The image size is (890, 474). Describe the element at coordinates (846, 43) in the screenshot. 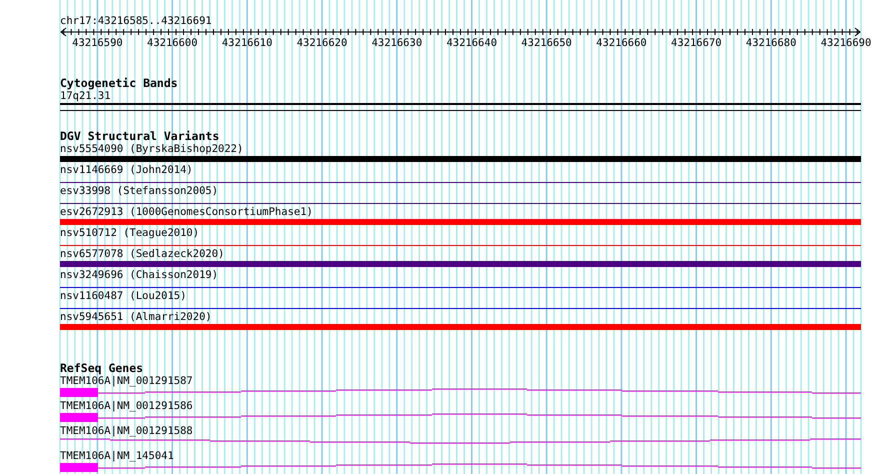

I see `position-label: 43216690` at that location.